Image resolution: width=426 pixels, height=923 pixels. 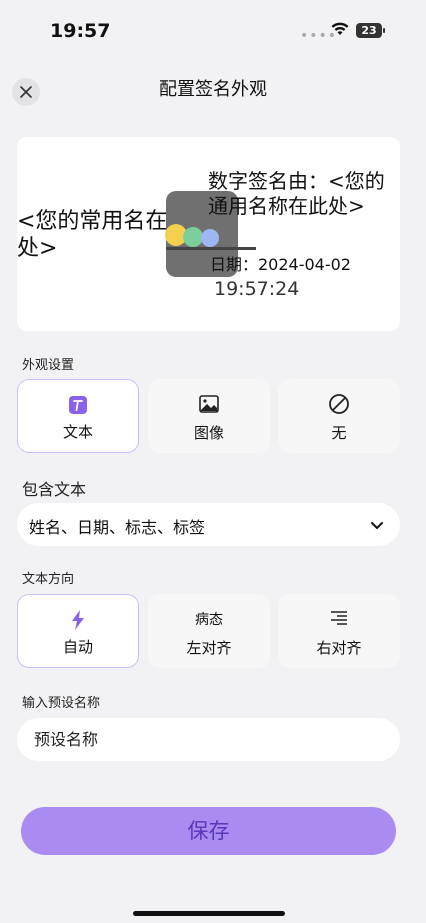 What do you see at coordinates (211, 248) in the screenshot?
I see `app-logo-base` at bounding box center [211, 248].